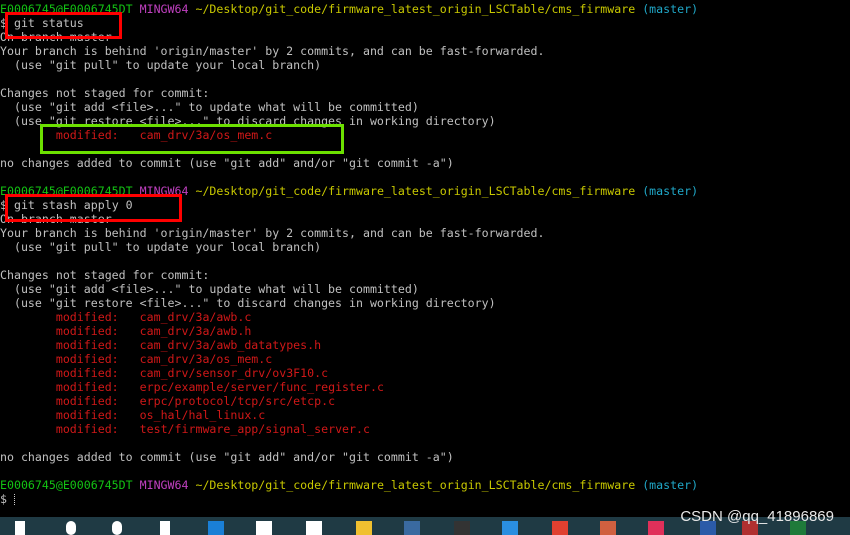 The image size is (850, 535). What do you see at coordinates (192, 139) in the screenshot?
I see `highlight-modified-file` at bounding box center [192, 139].